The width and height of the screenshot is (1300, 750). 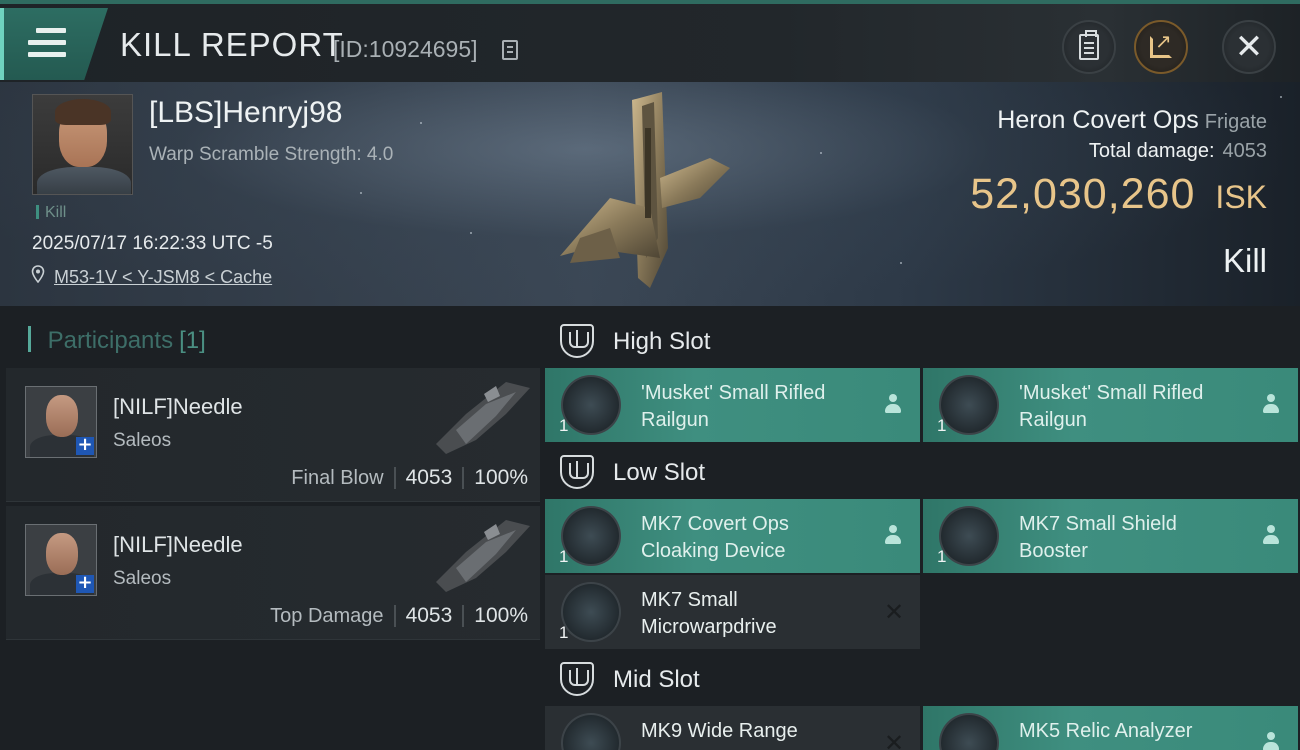 What do you see at coordinates (1245, 151) in the screenshot?
I see `total-damage-value: 4053` at bounding box center [1245, 151].